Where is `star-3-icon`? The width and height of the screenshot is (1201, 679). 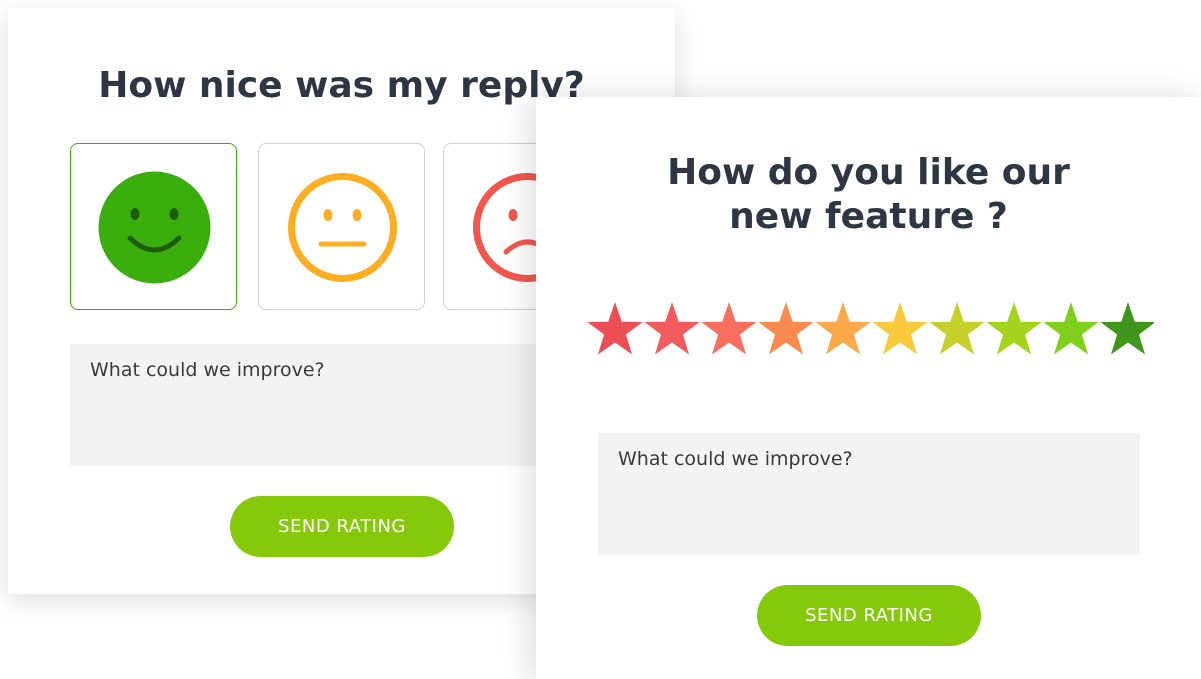
star-3-icon is located at coordinates (729, 328).